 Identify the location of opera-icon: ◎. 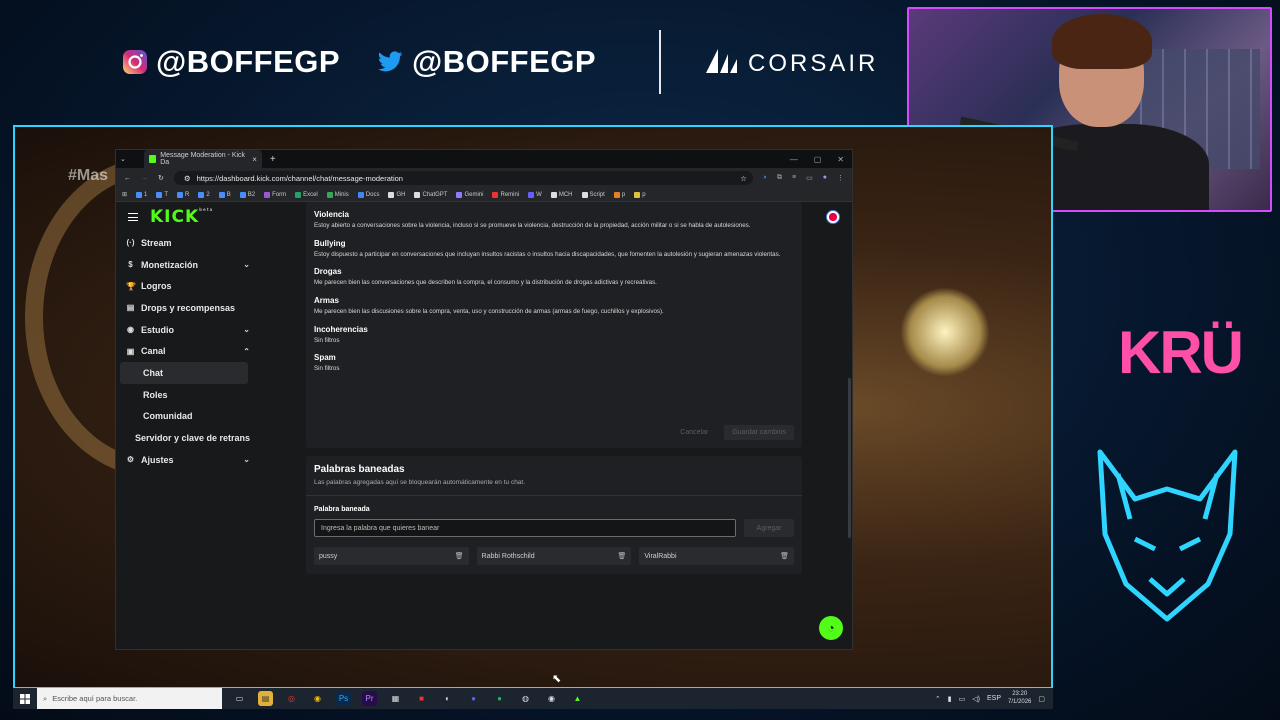
(291, 698).